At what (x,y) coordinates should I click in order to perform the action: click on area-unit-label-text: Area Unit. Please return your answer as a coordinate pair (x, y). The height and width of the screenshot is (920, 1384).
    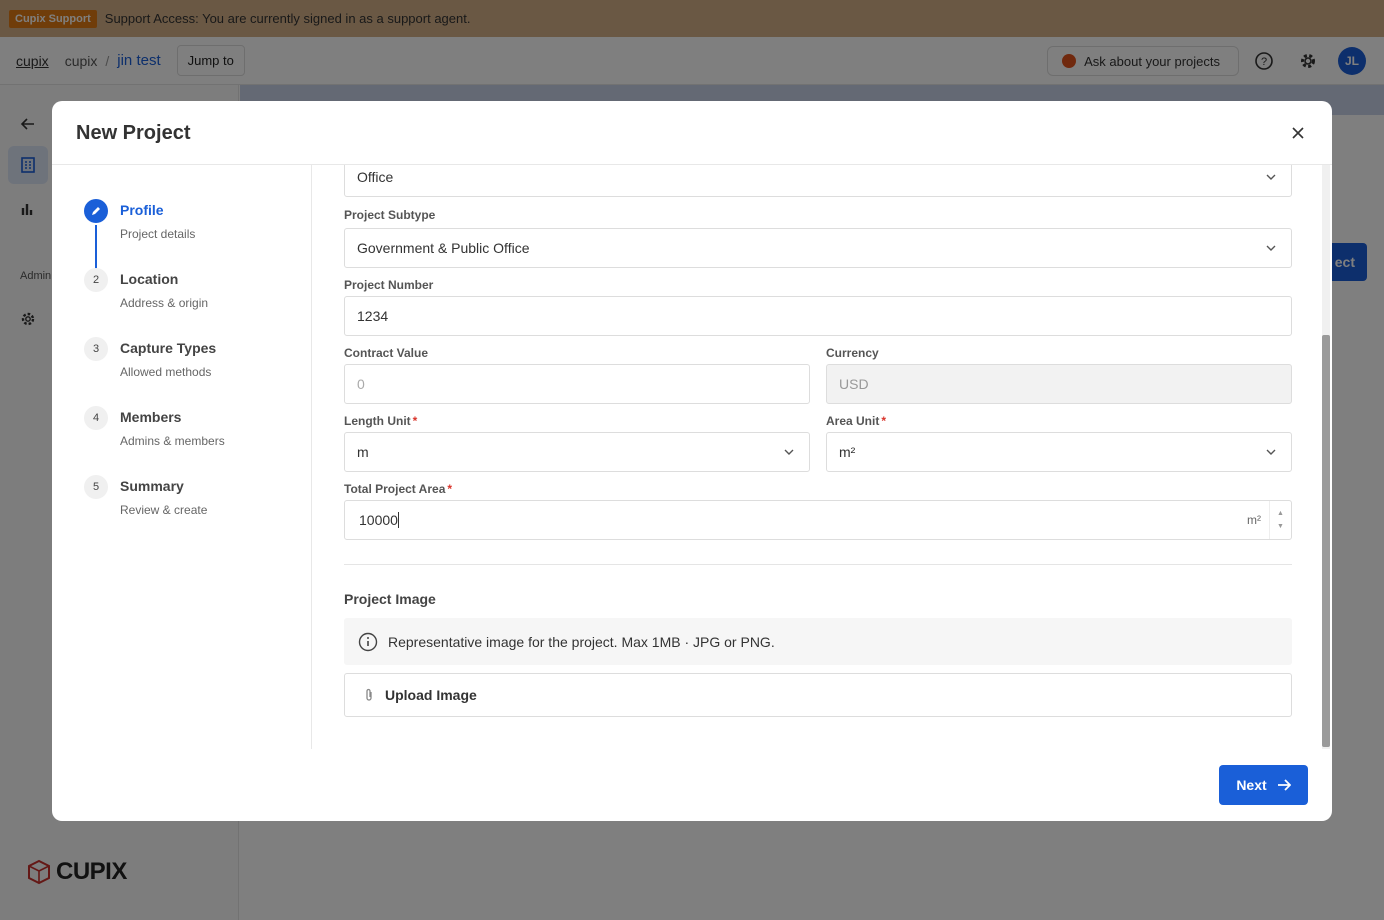
    Looking at the image, I should click on (853, 421).